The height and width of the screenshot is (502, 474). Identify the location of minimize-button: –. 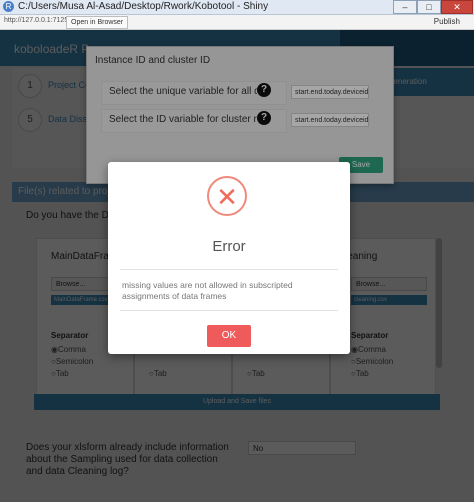
(405, 7).